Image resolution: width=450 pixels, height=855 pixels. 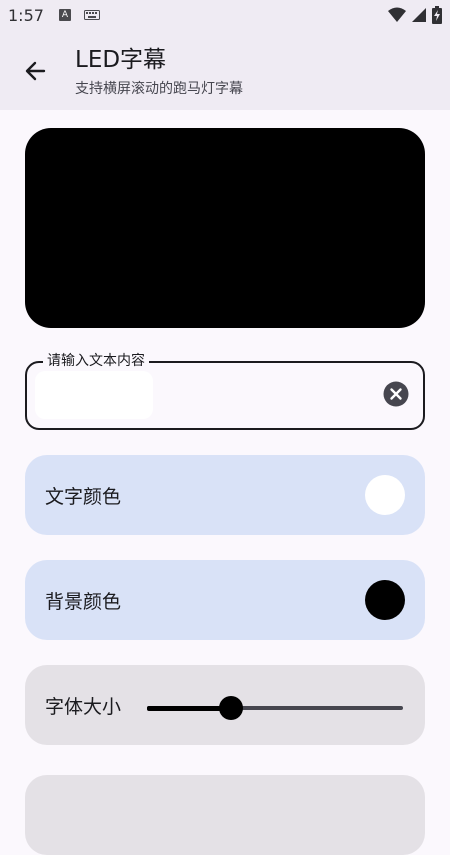 What do you see at coordinates (437, 15) in the screenshot?
I see `battery-charging-icon` at bounding box center [437, 15].